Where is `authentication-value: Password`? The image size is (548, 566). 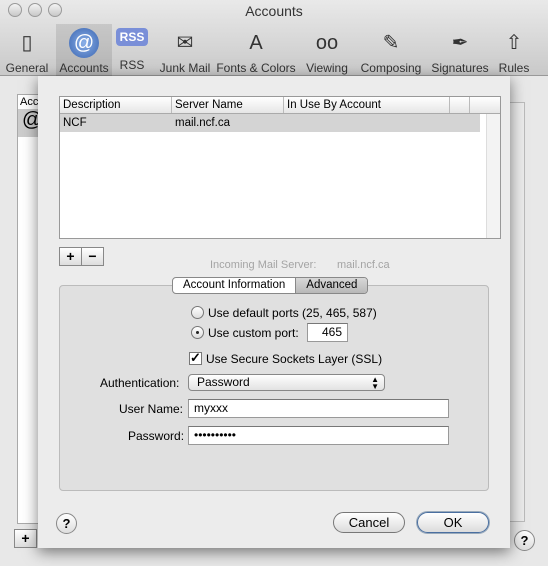
authentication-value: Password is located at coordinates (223, 382).